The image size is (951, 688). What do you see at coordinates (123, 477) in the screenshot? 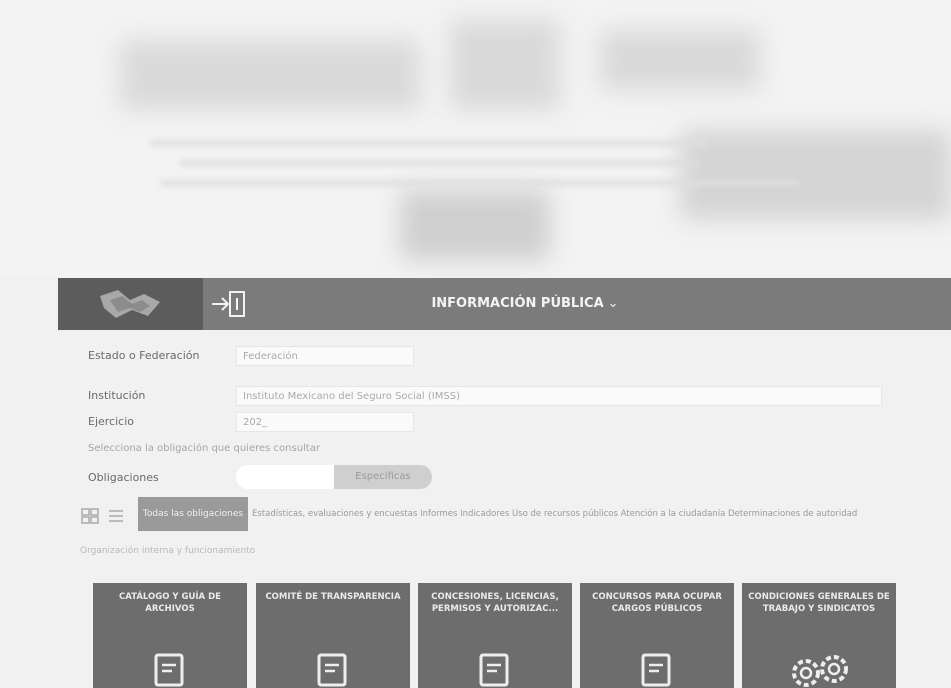
I see `obligaciones-label: Obligaciones` at bounding box center [123, 477].